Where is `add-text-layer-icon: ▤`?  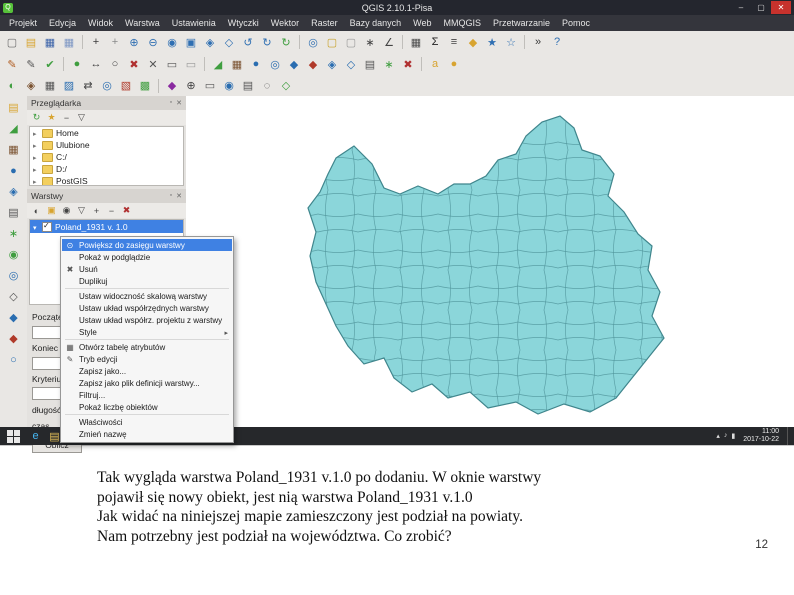 add-text-layer-icon: ▤ is located at coordinates (14, 212).